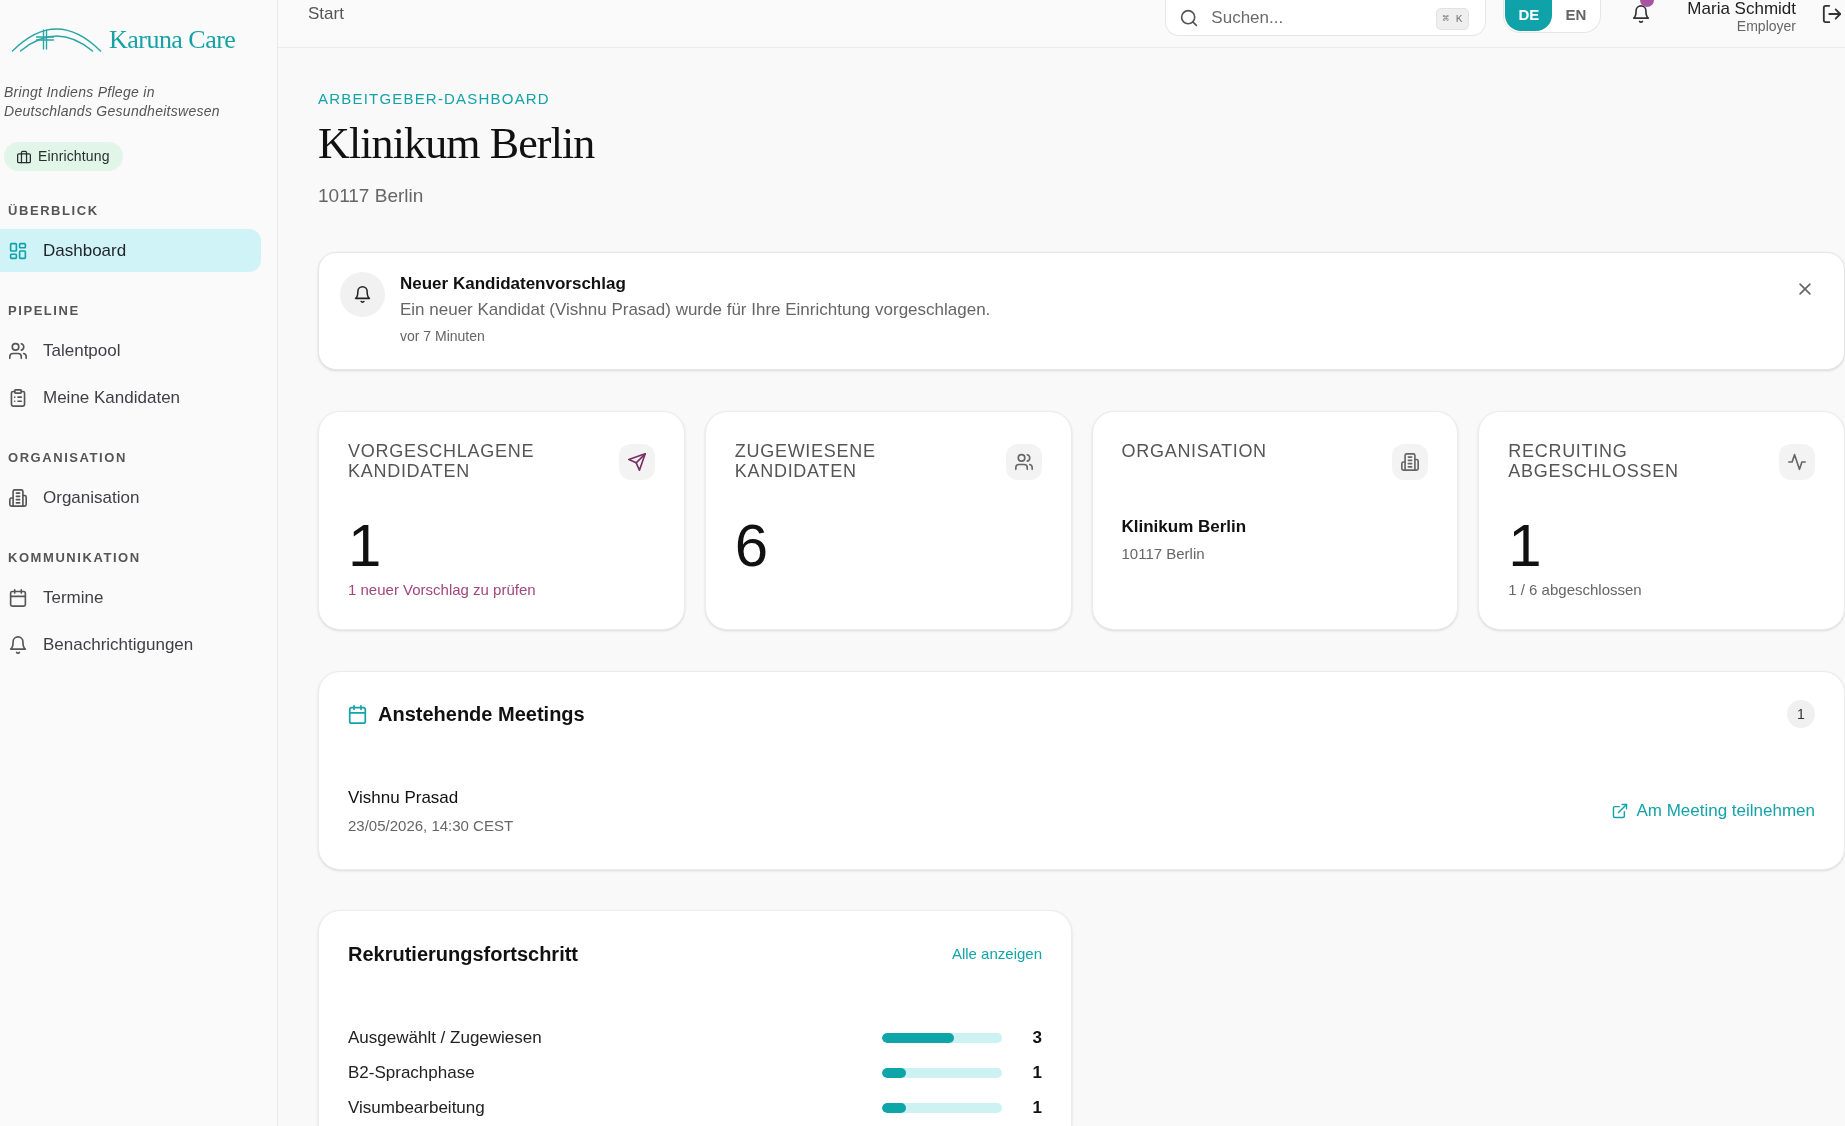  What do you see at coordinates (1194, 451) in the screenshot?
I see `stat-label: ORGANISATION` at bounding box center [1194, 451].